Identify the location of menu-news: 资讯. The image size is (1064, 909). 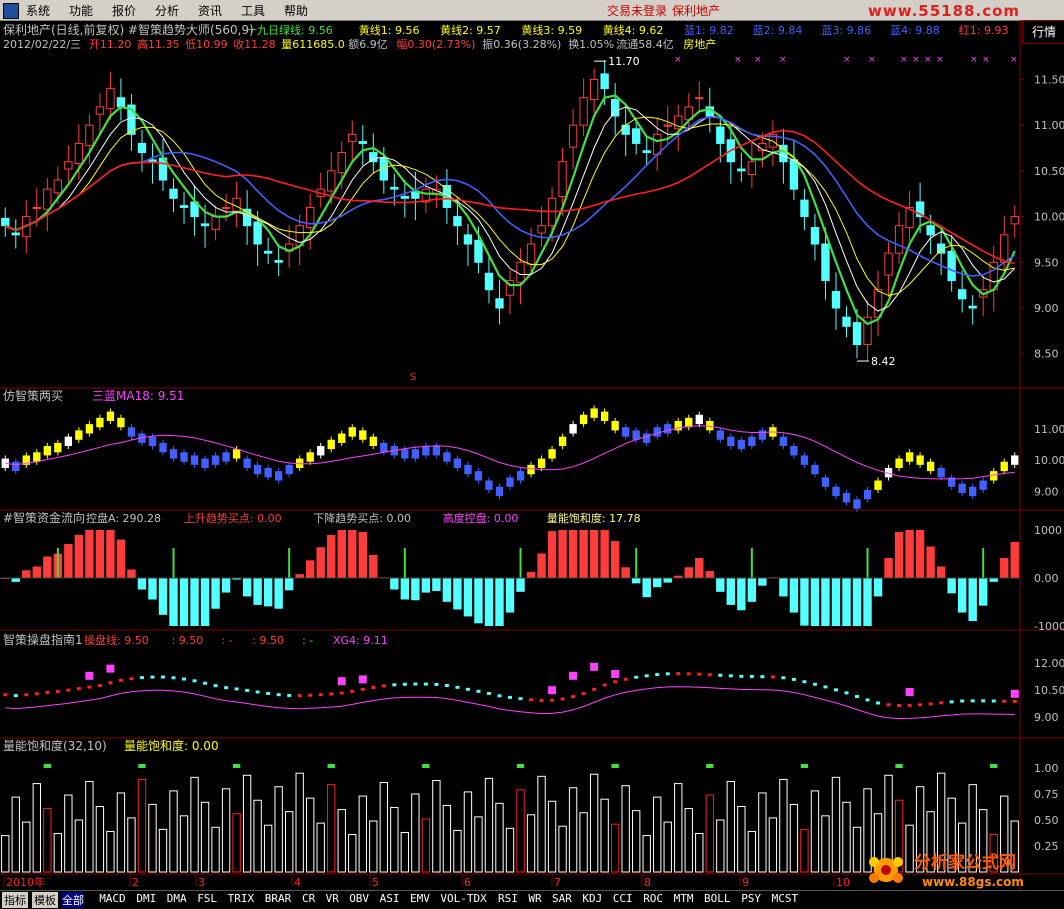
(210, 10).